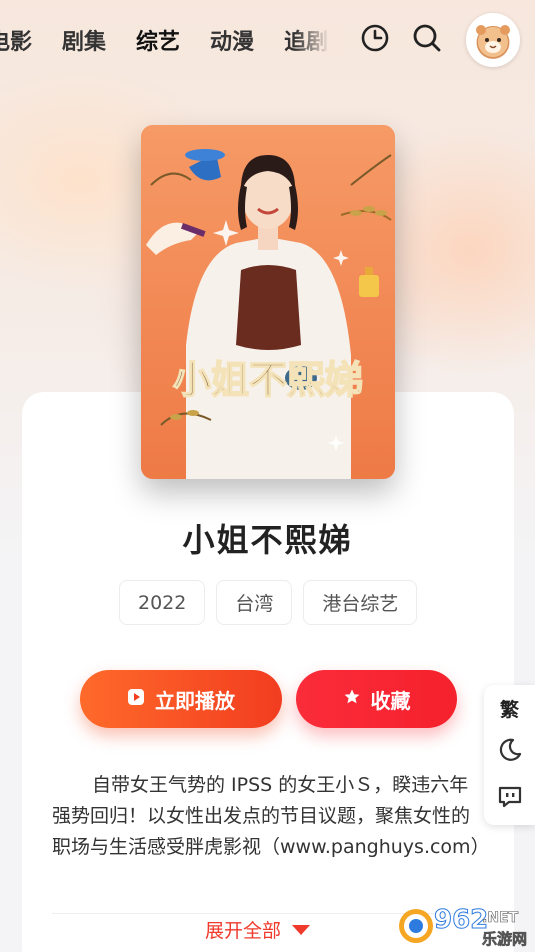  What do you see at coordinates (500, 918) in the screenshot?
I see `svg-text: .NET` at bounding box center [500, 918].